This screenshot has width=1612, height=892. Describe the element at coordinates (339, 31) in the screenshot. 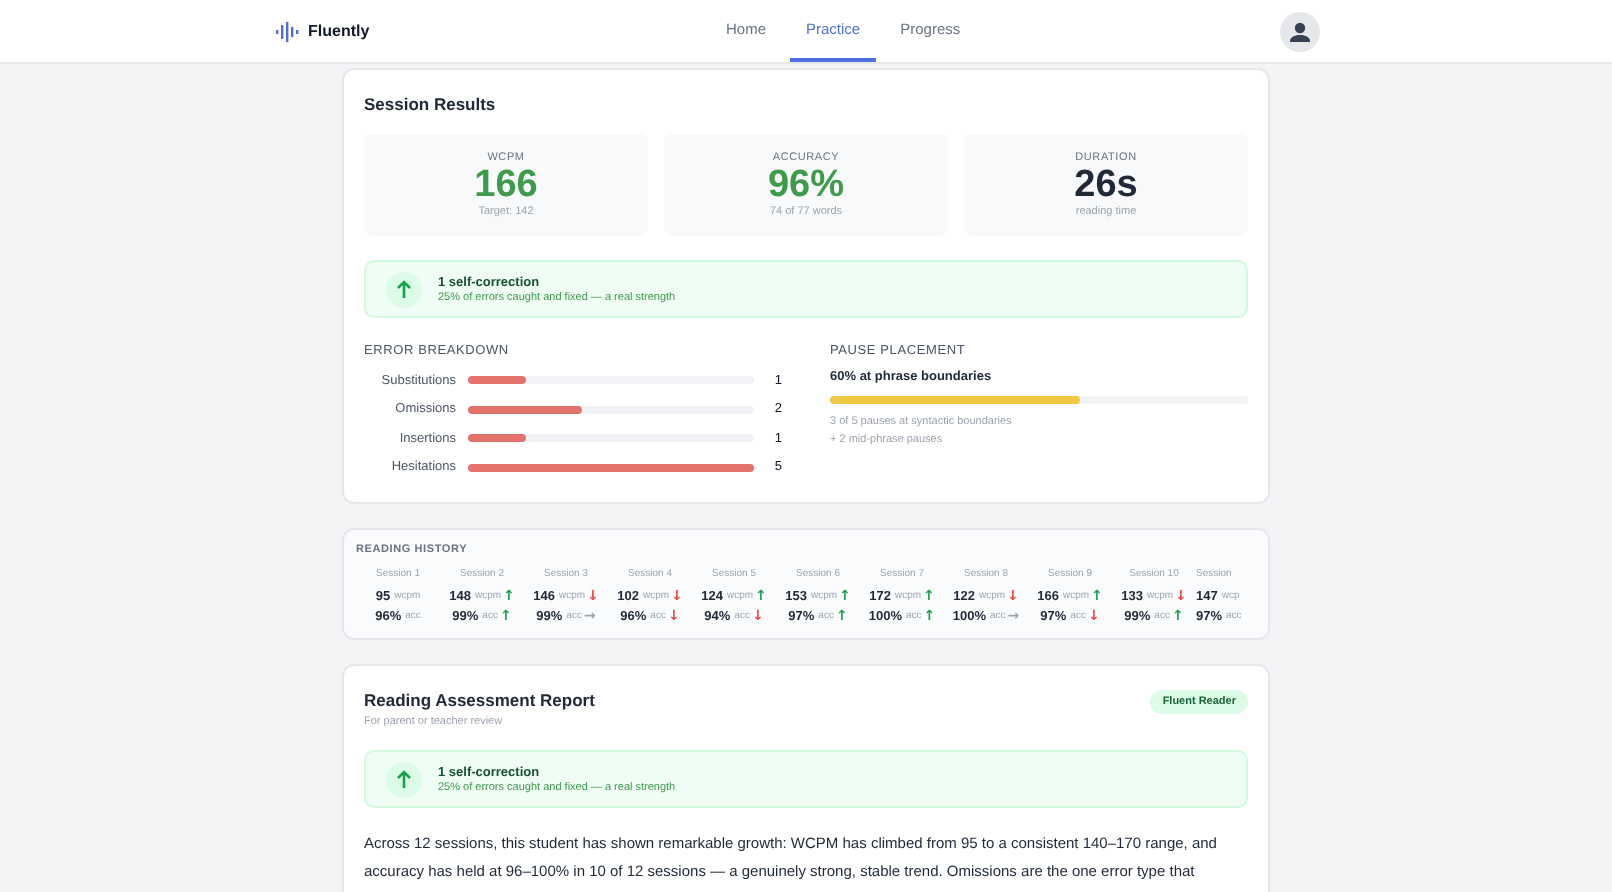

I see `brand-name: Fluently` at that location.